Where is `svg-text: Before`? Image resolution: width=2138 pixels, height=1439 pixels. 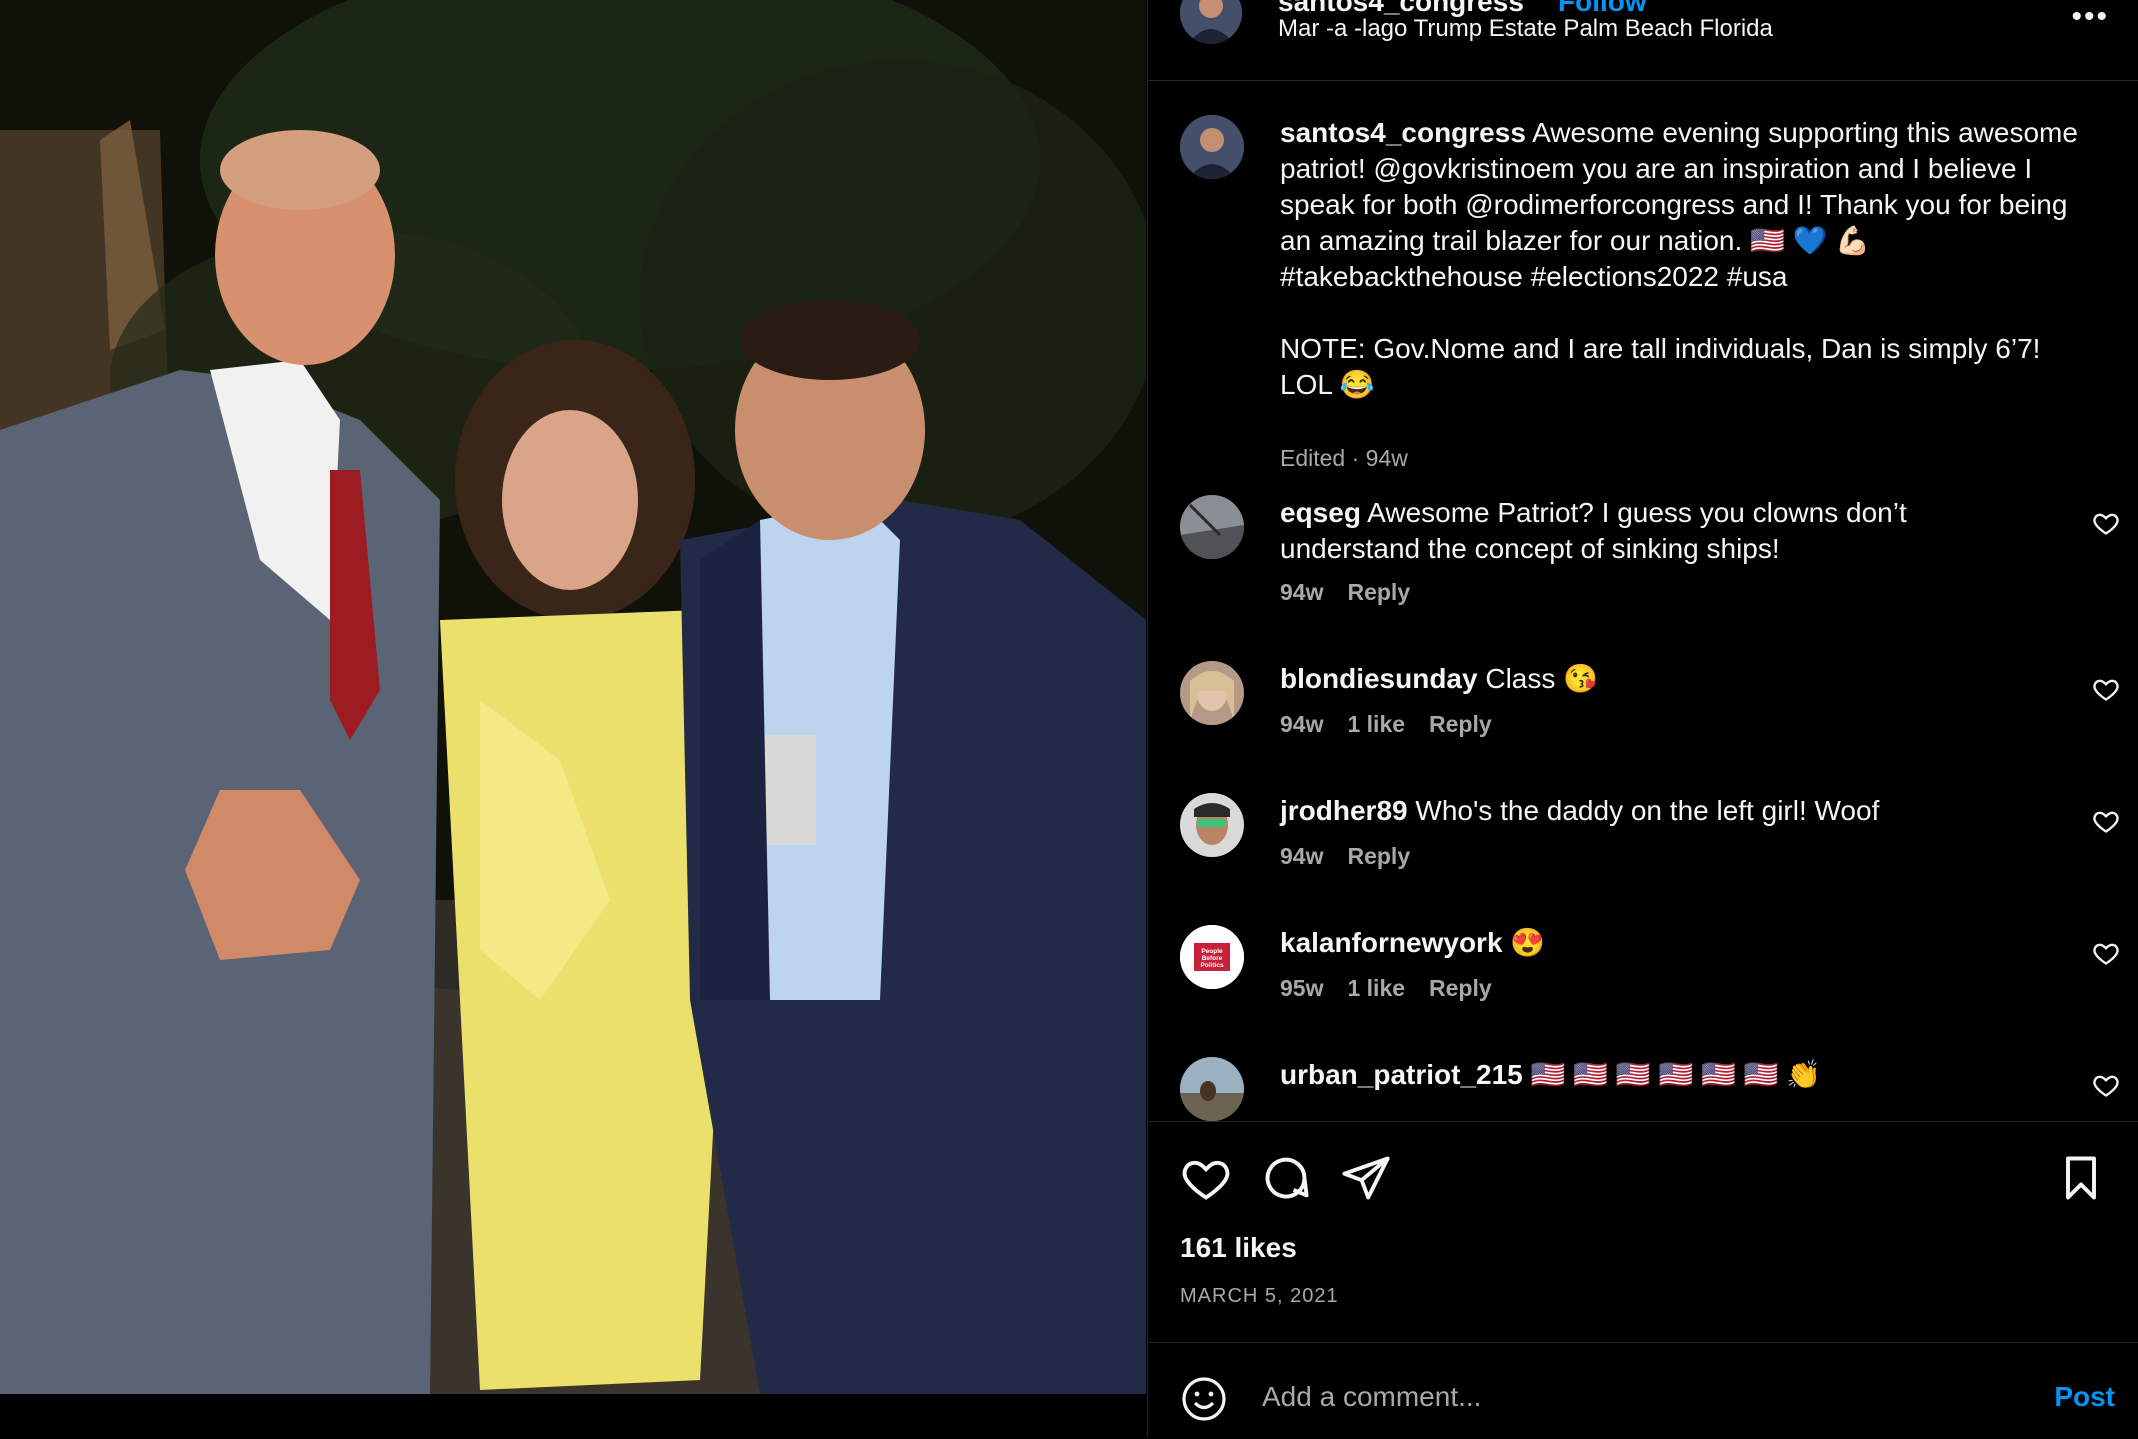
svg-text: Before is located at coordinates (1212, 958).